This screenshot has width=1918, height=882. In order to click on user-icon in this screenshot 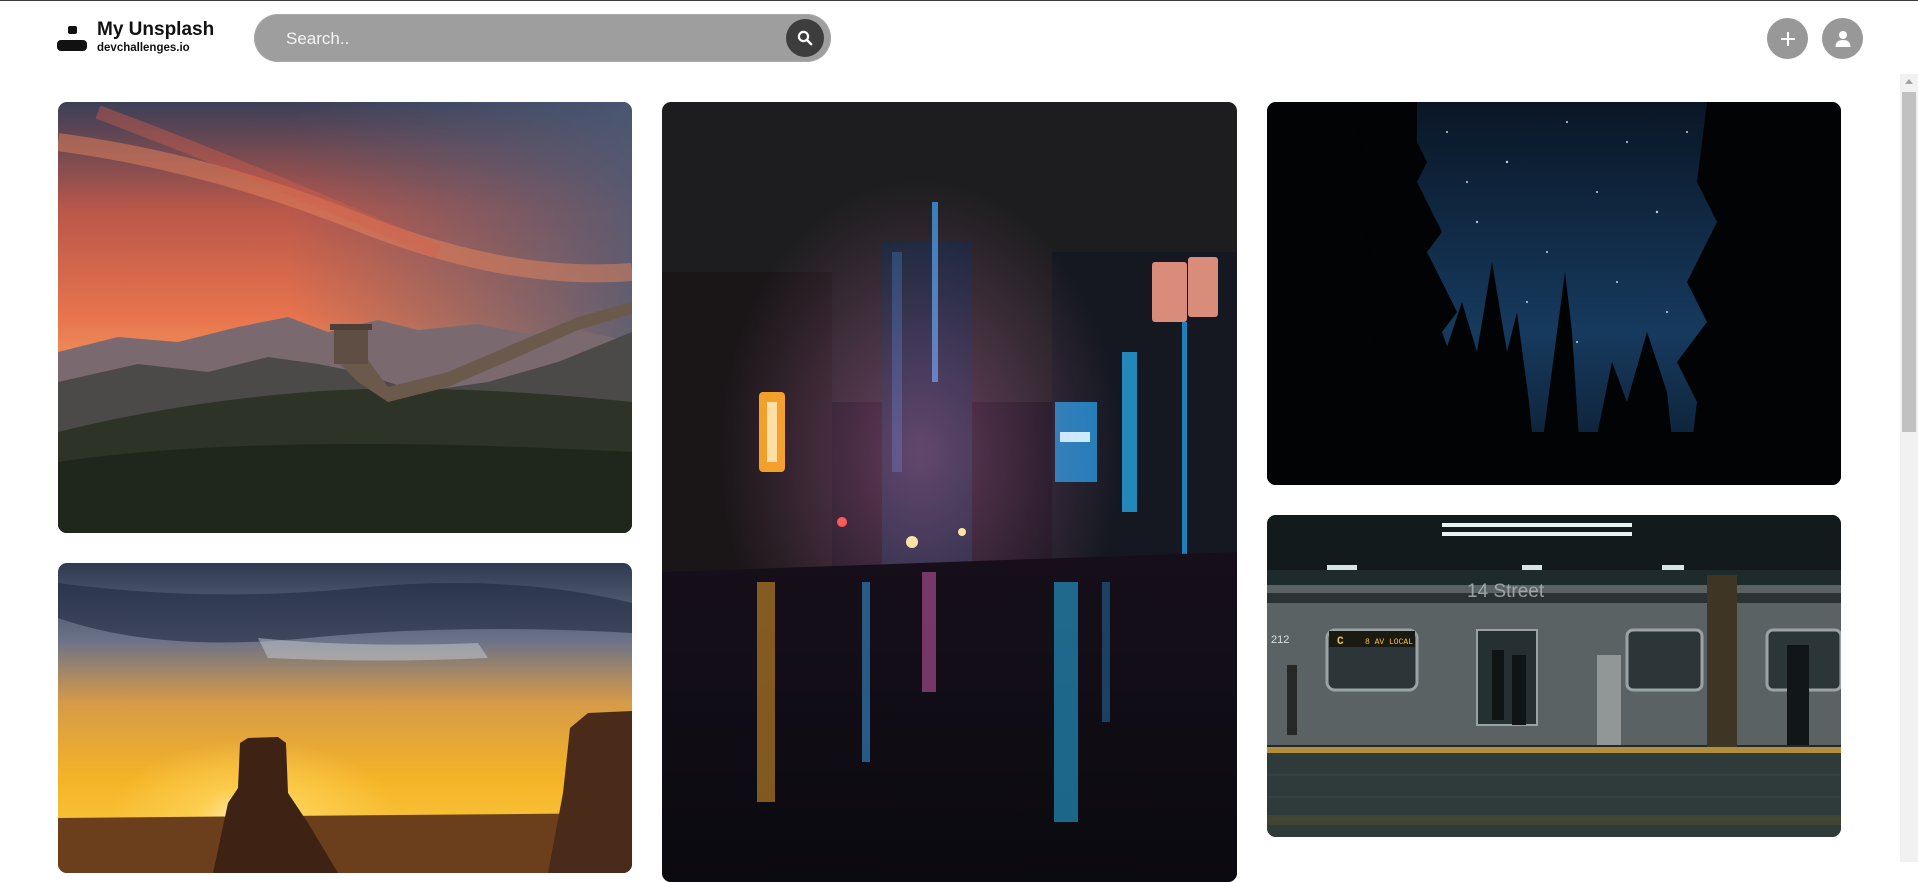, I will do `click(1842, 38)`.